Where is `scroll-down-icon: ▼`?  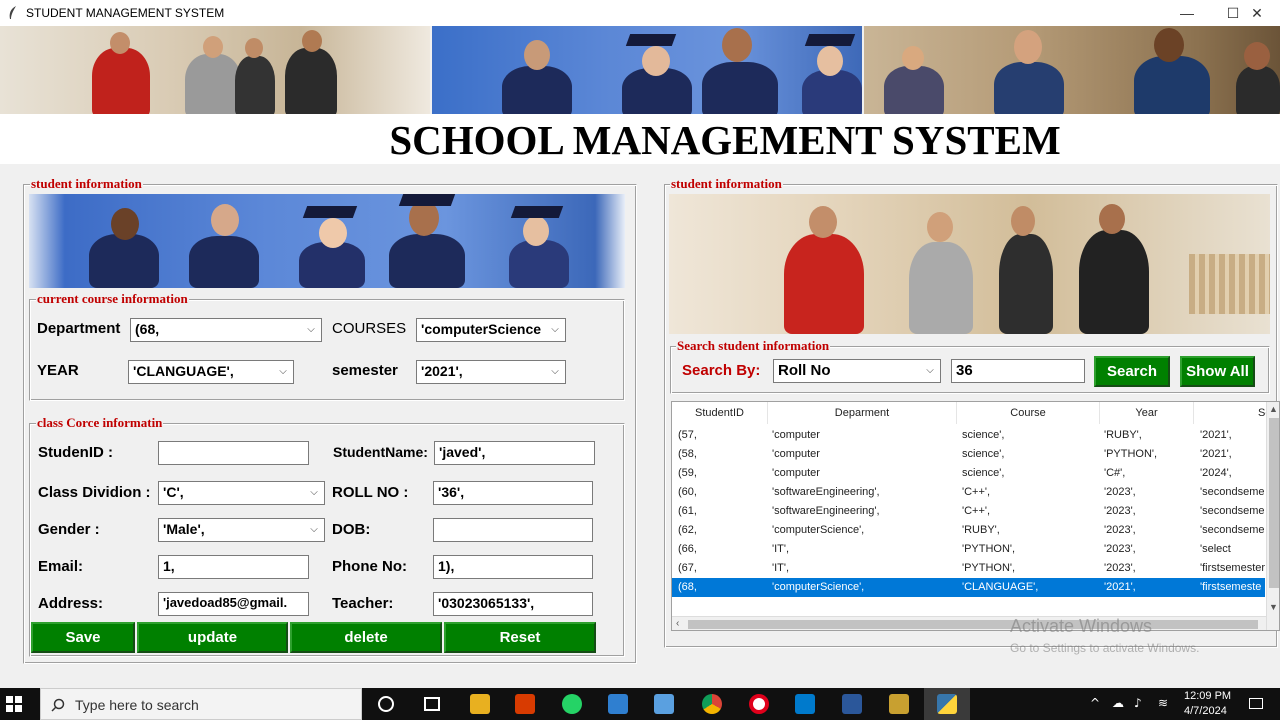
scroll-down-icon: ▼ is located at coordinates (1273, 607).